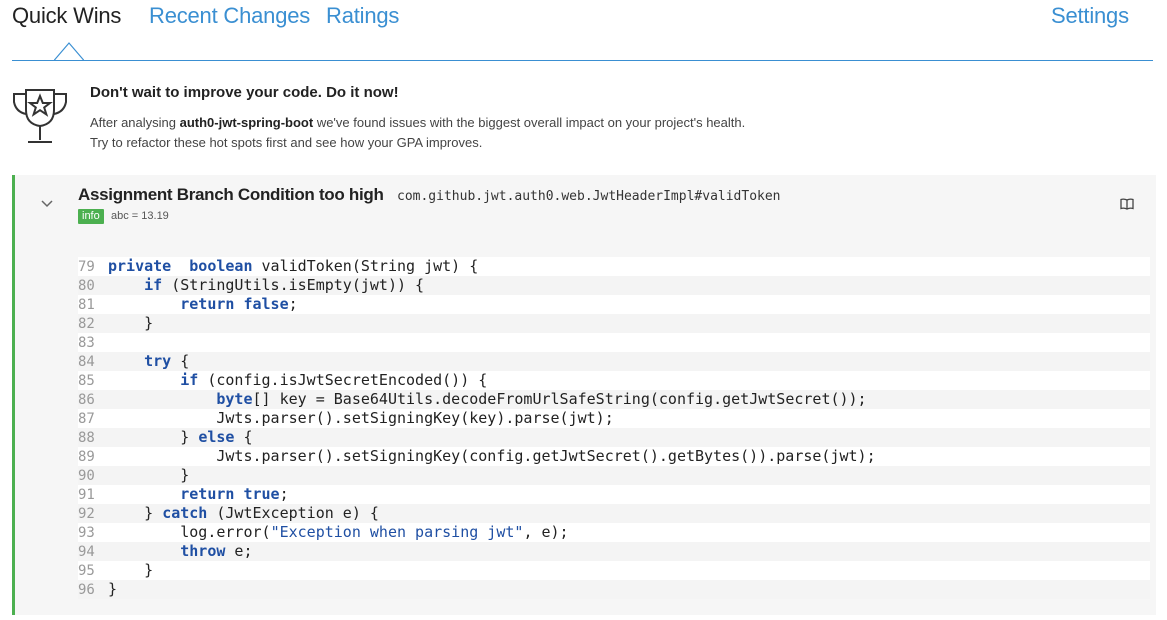 The image size is (1167, 620). Describe the element at coordinates (86, 305) in the screenshot. I see `line-number: 81` at that location.